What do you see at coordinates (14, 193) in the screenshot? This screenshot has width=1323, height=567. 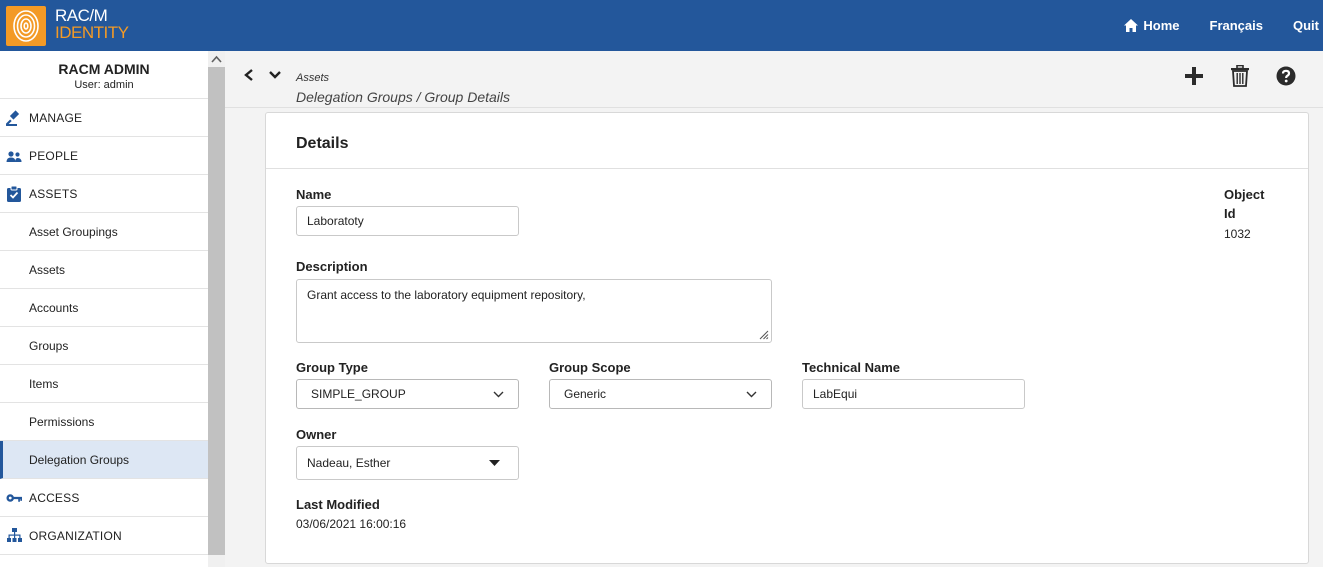 I see `clipboard-check-icon` at bounding box center [14, 193].